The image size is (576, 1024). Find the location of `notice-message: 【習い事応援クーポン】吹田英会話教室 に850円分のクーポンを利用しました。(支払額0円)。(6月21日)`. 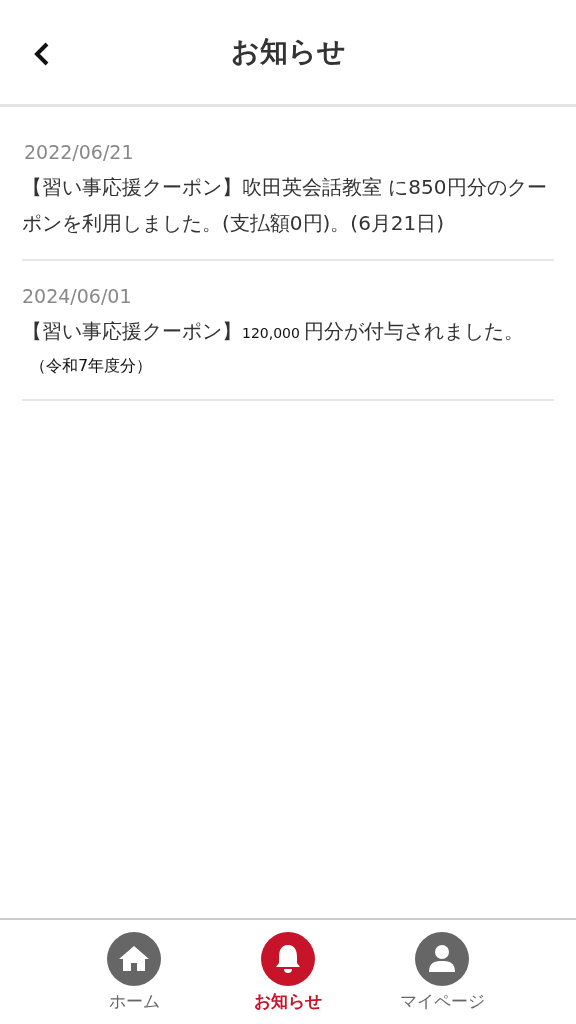

notice-message: 【習い事応援クーポン】吹田英会話教室 に850円分のクーポンを利用しました。(支払額0円)。(6月21日) is located at coordinates (285, 205).